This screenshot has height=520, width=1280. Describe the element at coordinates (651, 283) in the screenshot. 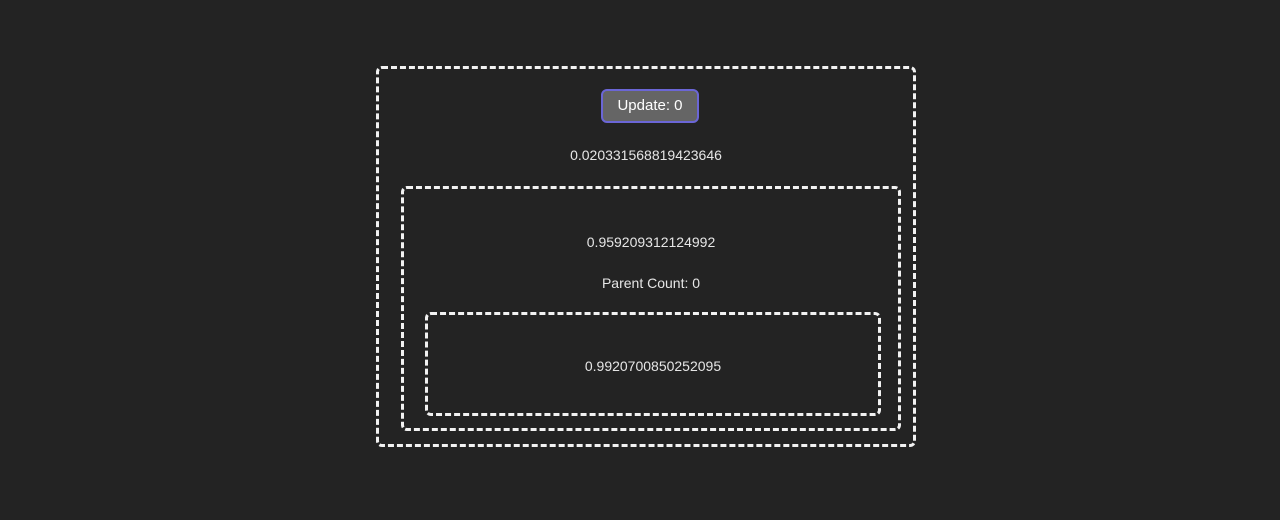

I see `parent-count-label: Parent Count: 0` at that location.